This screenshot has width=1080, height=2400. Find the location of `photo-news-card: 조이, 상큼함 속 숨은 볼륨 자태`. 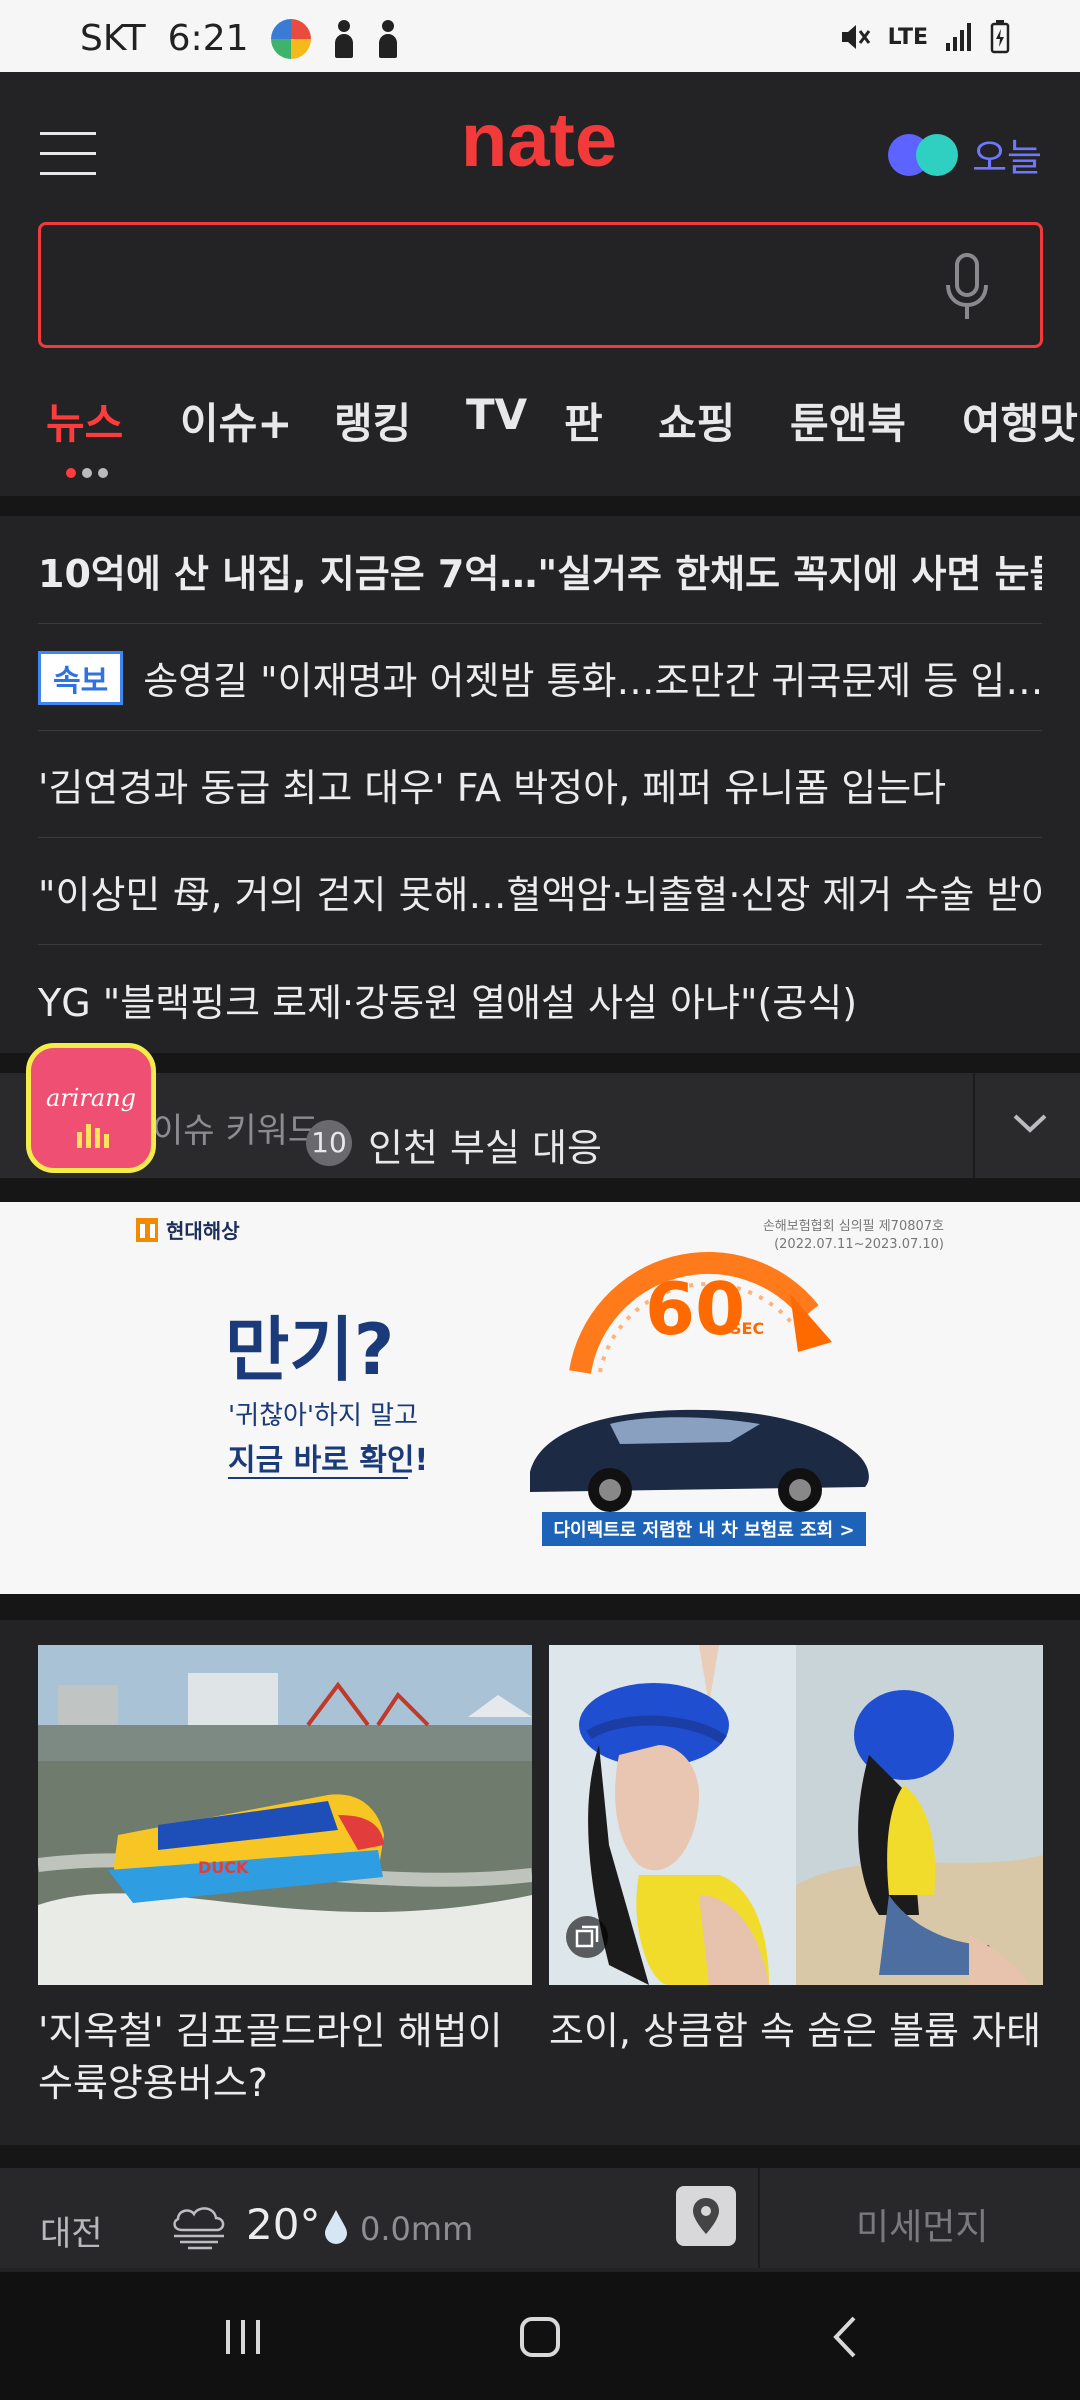

photo-news-card: 조이, 상큼함 속 숨은 볼륨 자태 is located at coordinates (796, 1851).